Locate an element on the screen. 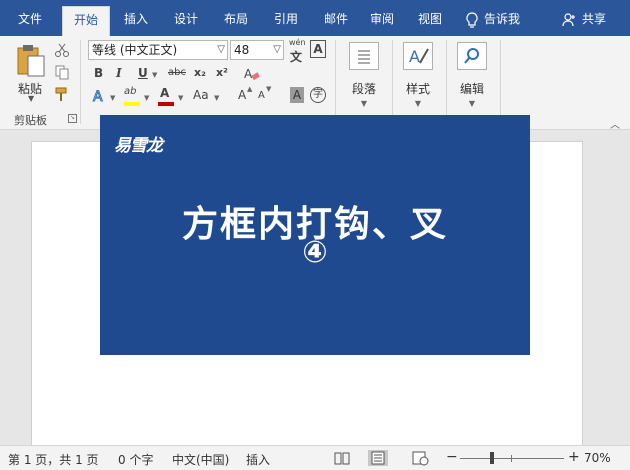 This screenshot has width=630, height=470. zoom-level: 70% is located at coordinates (597, 458).